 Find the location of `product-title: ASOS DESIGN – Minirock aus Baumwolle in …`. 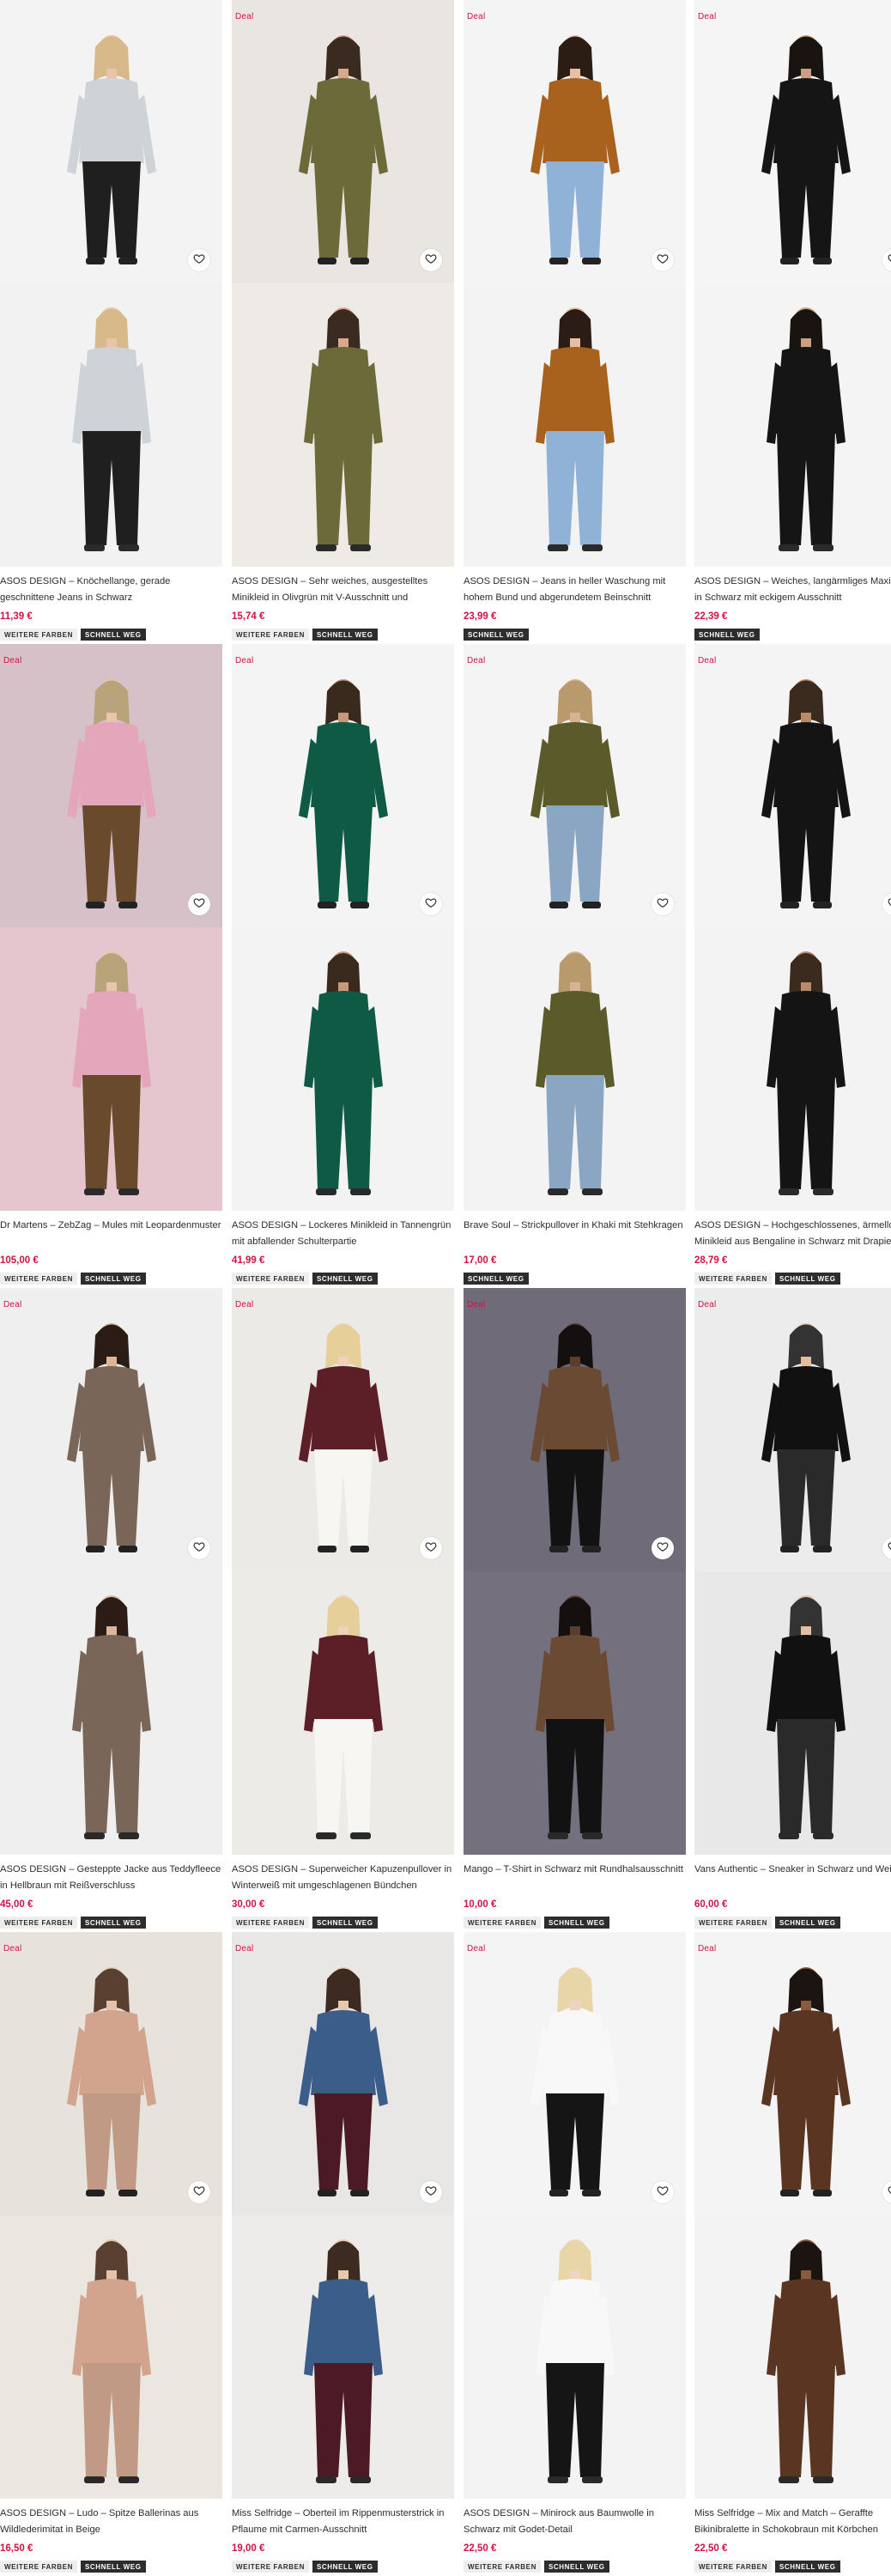

product-title: ASOS DESIGN – Minirock aus Baumwolle in … is located at coordinates (575, 2522).